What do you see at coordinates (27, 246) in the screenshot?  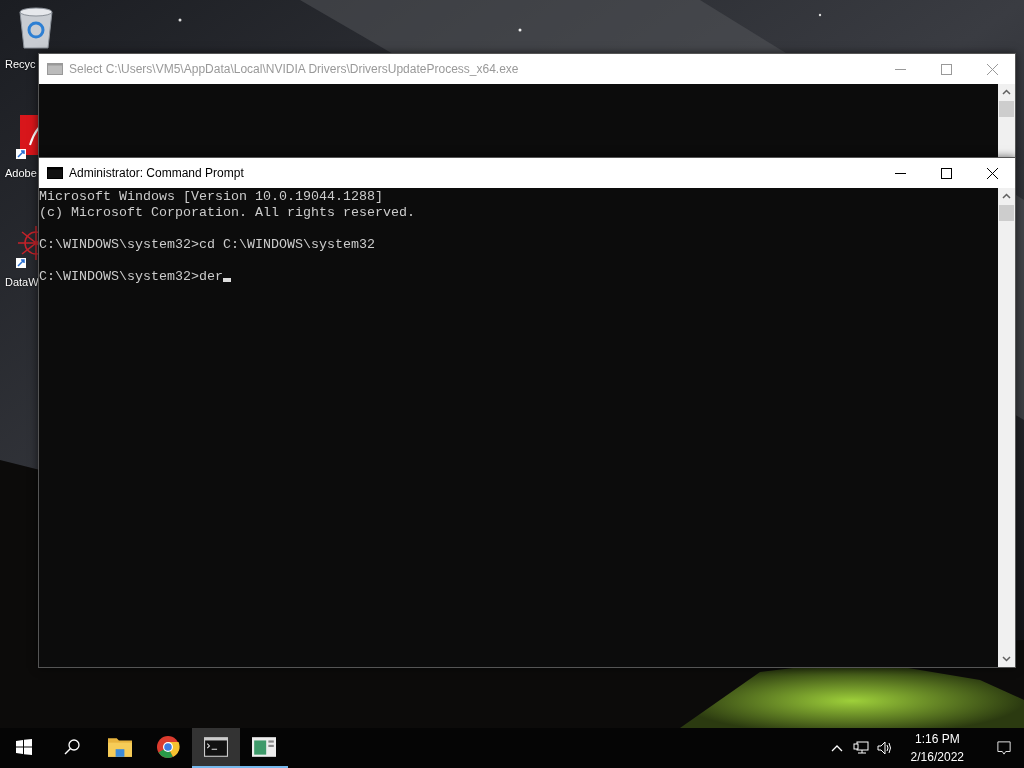 I see `web-icon` at bounding box center [27, 246].